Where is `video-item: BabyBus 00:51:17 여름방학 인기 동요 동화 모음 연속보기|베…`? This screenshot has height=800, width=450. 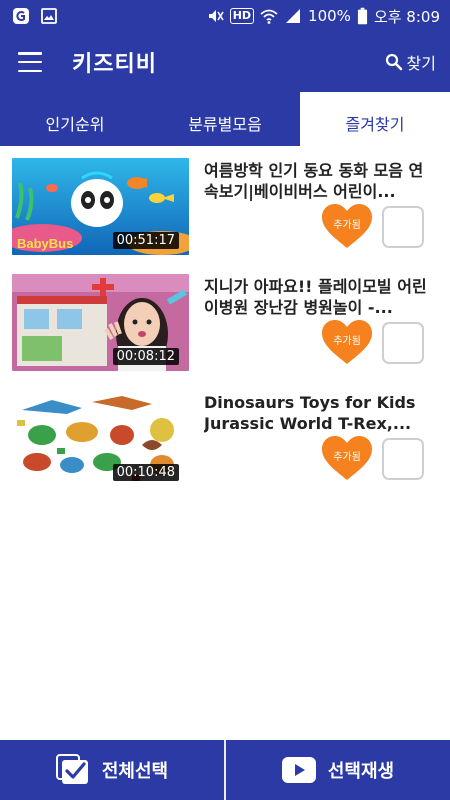 video-item: BabyBus 00:51:17 여름방학 인기 동요 동화 모음 연속보기|베… is located at coordinates (225, 204).